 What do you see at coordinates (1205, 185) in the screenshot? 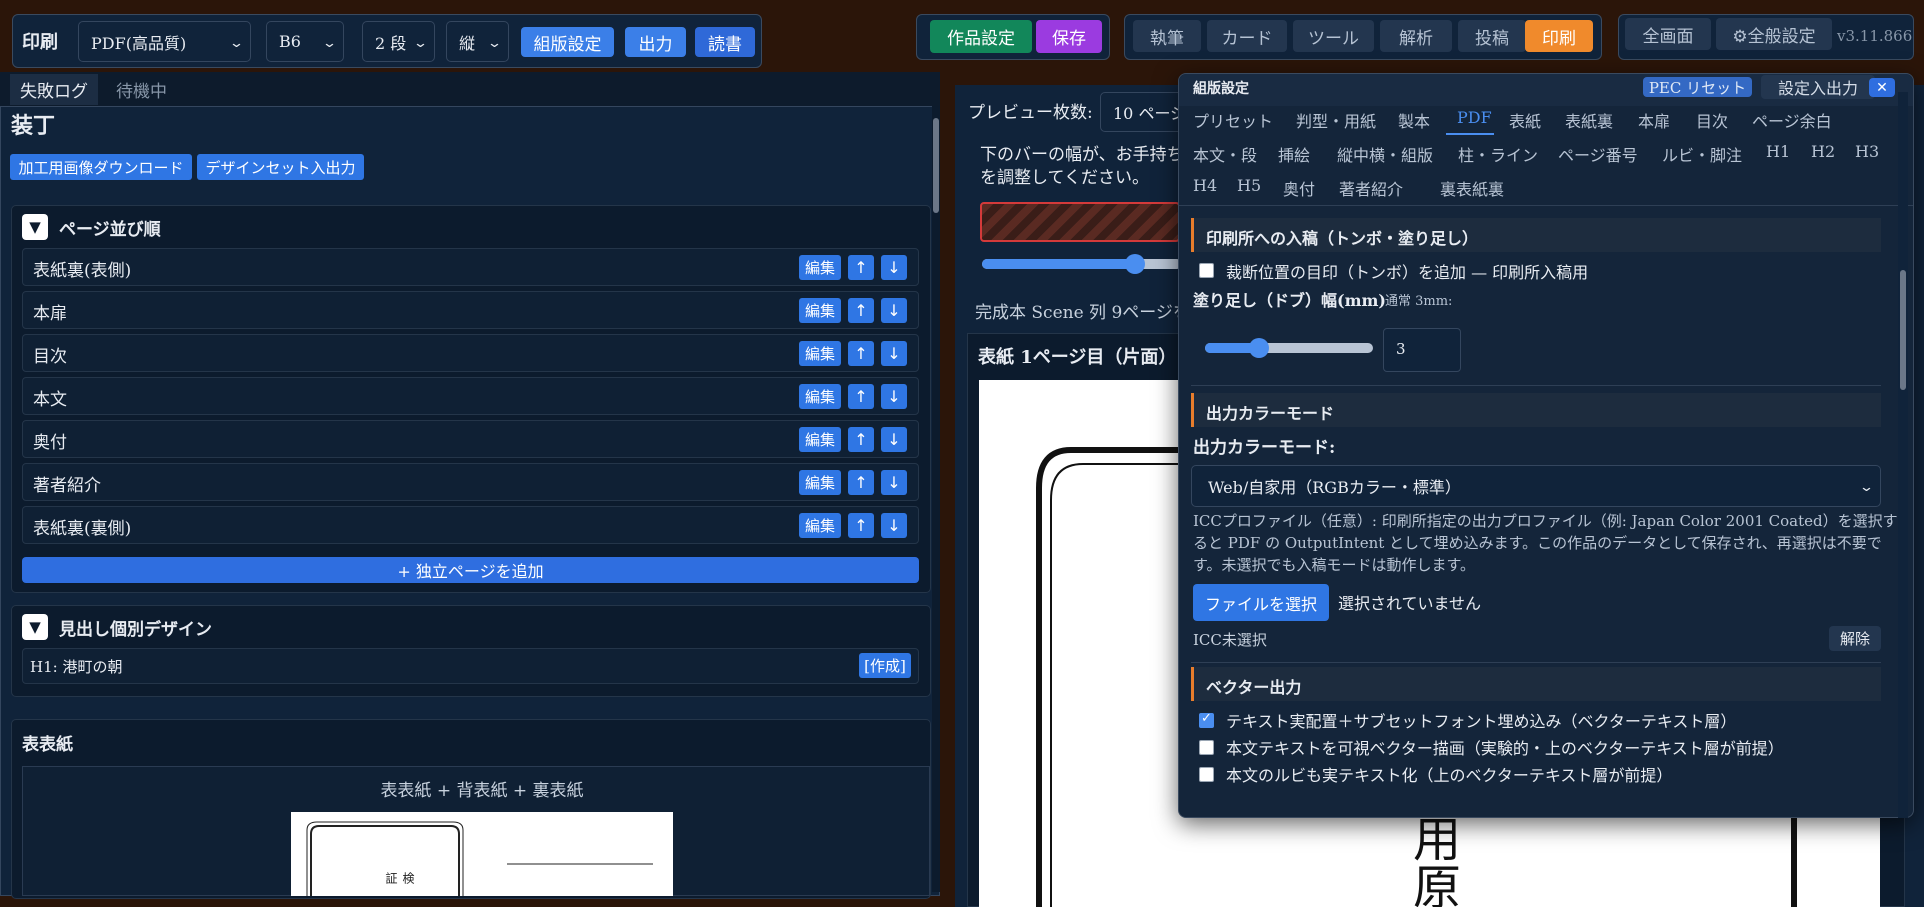
I see `dtab-h4: H4` at bounding box center [1205, 185].